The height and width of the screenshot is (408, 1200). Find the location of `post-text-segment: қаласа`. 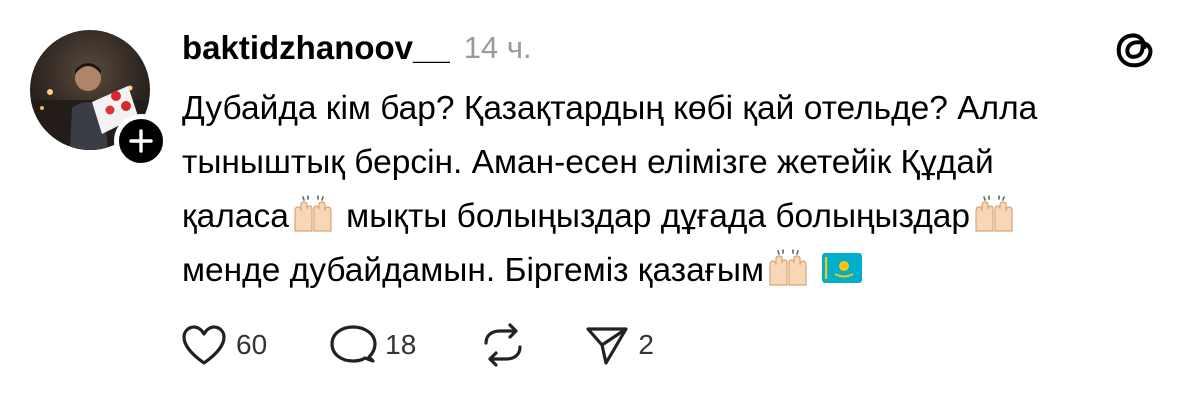

post-text-segment: қаласа is located at coordinates (235, 216).